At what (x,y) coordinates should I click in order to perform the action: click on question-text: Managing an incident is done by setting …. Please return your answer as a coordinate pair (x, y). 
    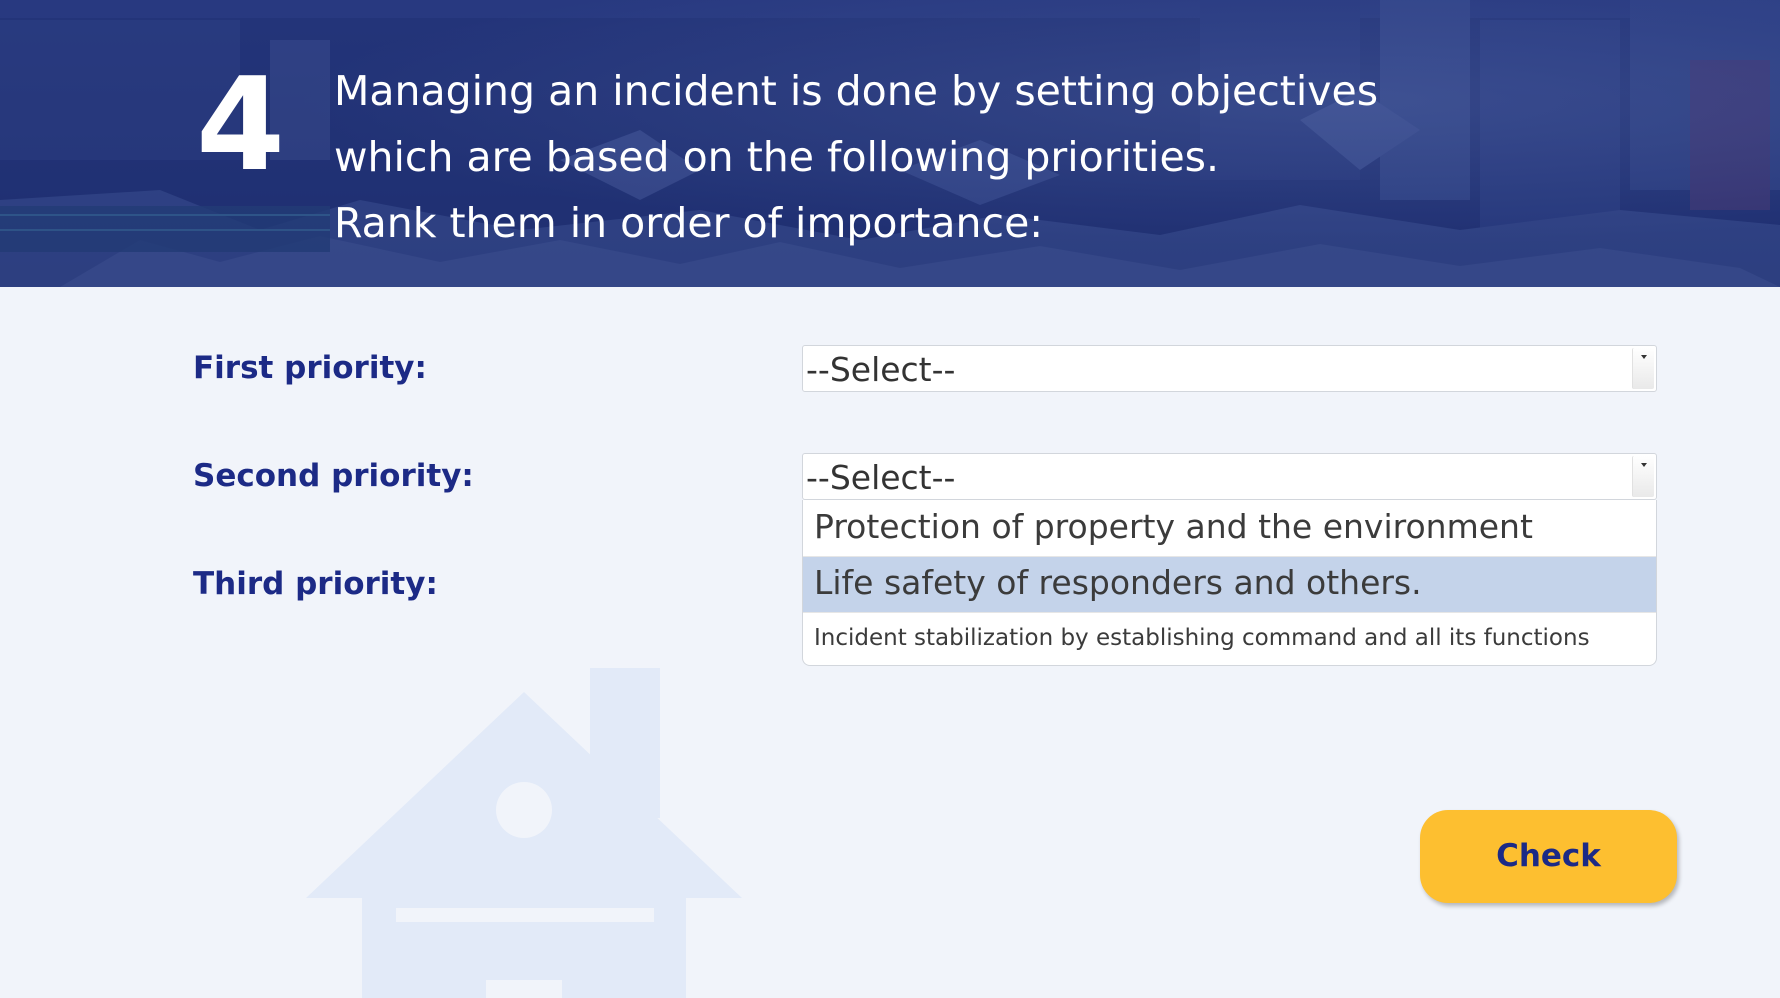
    Looking at the image, I should click on (934, 157).